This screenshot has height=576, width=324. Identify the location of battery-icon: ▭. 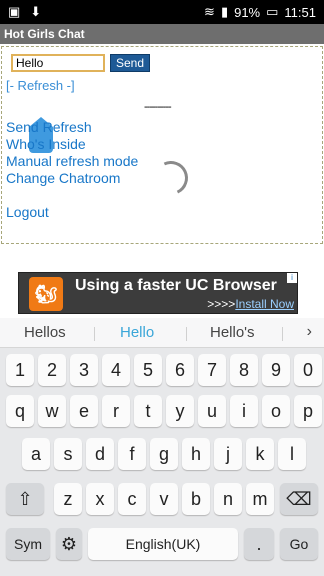
(272, 11).